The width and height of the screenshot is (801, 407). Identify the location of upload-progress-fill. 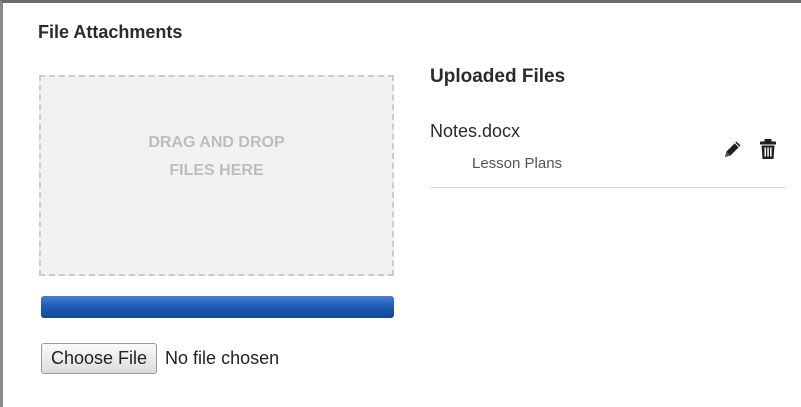
(217, 307).